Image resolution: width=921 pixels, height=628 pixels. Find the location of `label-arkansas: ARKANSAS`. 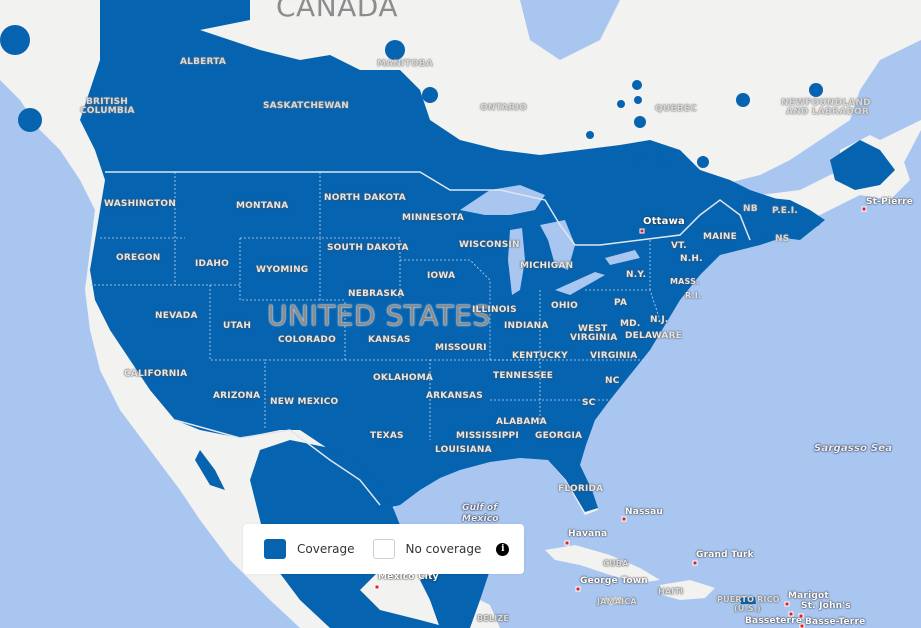

label-arkansas: ARKANSAS is located at coordinates (454, 396).